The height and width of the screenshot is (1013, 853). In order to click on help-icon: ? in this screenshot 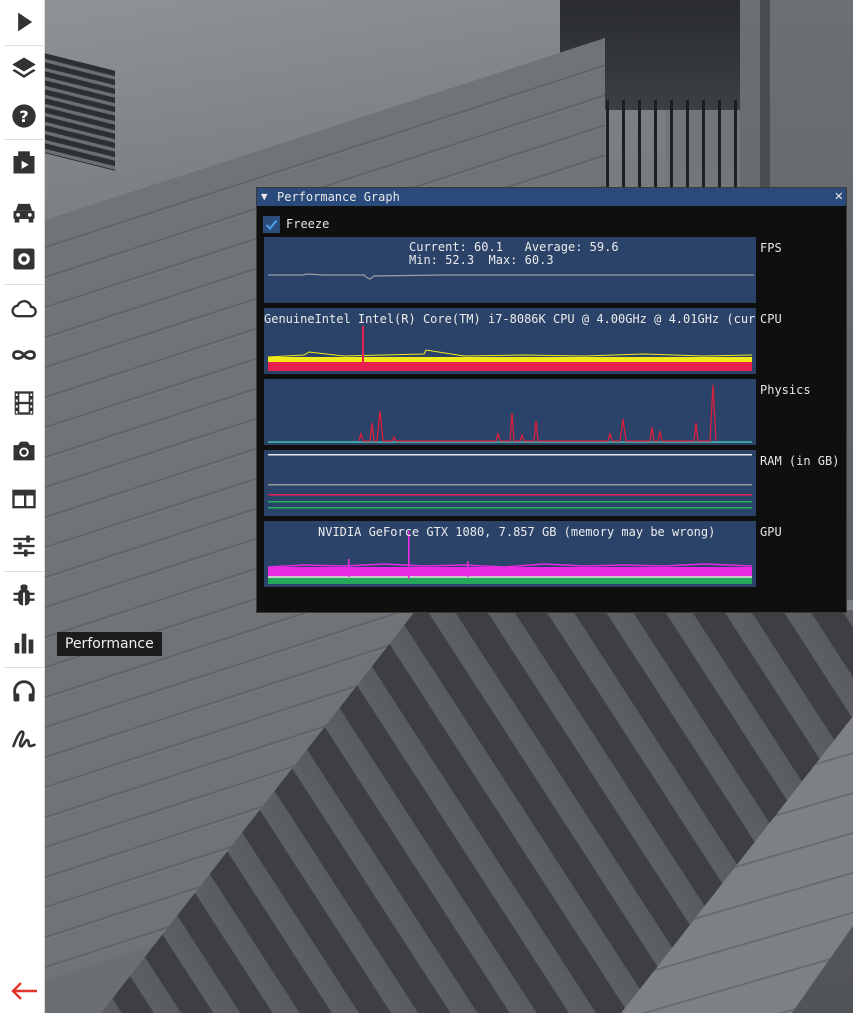, I will do `click(24, 116)`.